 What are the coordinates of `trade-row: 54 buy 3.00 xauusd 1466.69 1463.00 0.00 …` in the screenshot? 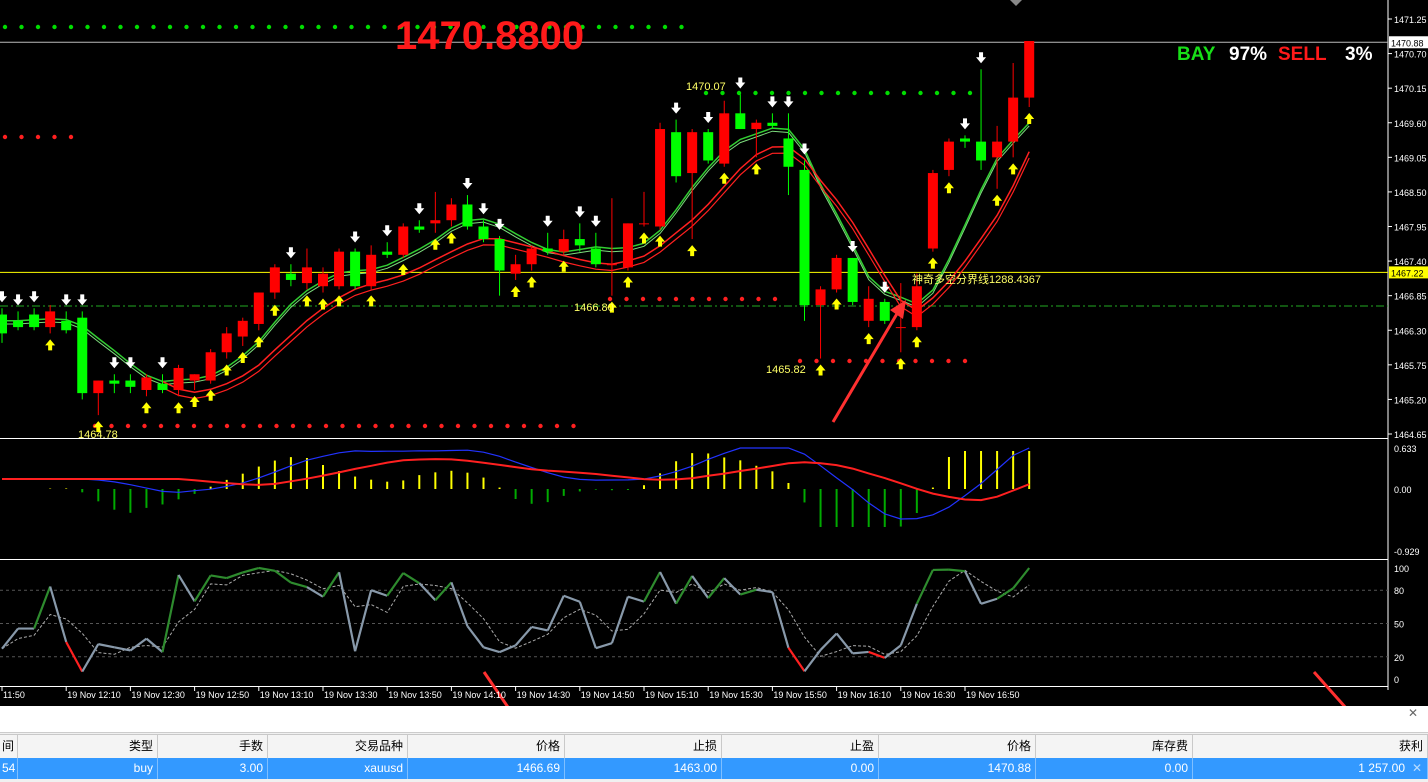 It's located at (714, 768).